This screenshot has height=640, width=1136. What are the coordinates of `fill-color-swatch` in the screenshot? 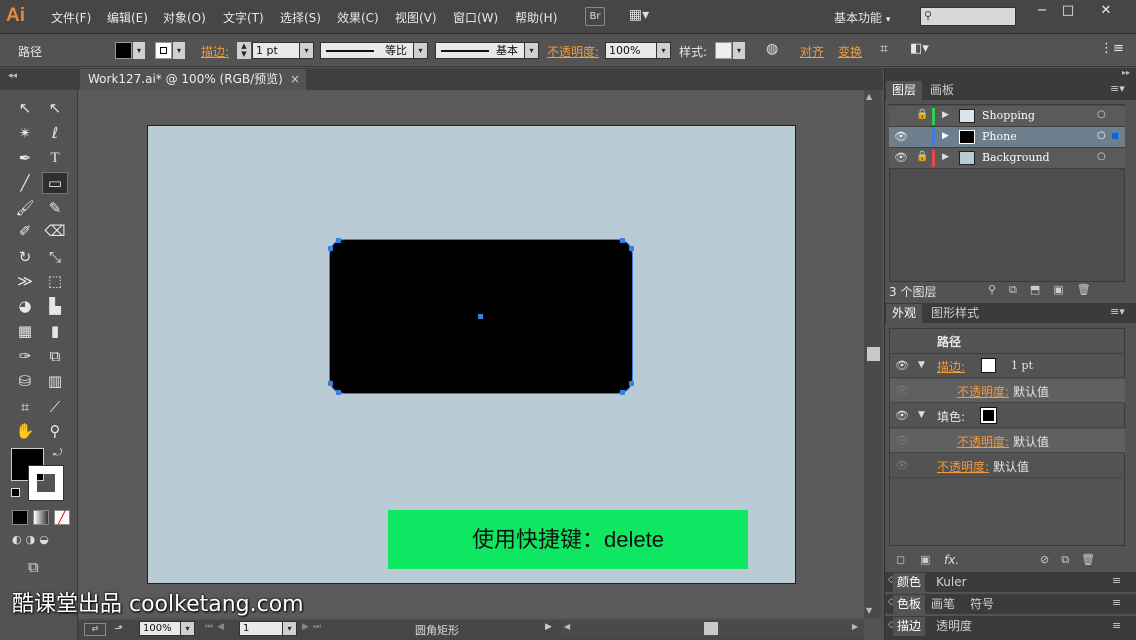 It's located at (988, 415).